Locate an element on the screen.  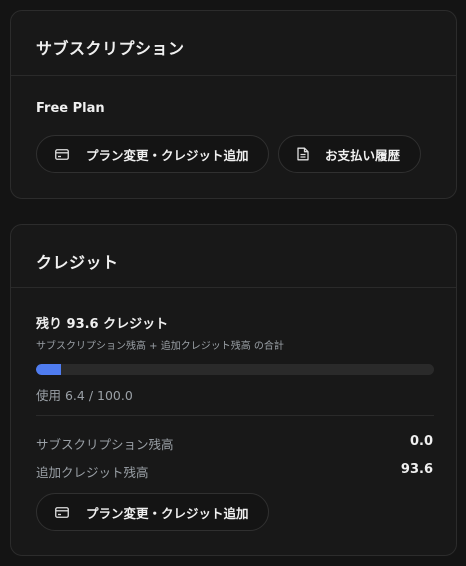
usage-progress-bar is located at coordinates (235, 369).